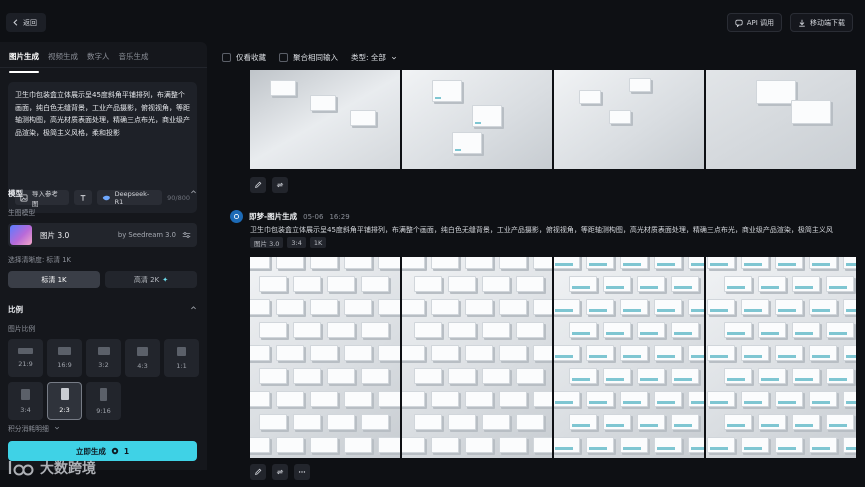  I want to click on merge-inputs-checkbox: 聚合相同输入, so click(308, 57).